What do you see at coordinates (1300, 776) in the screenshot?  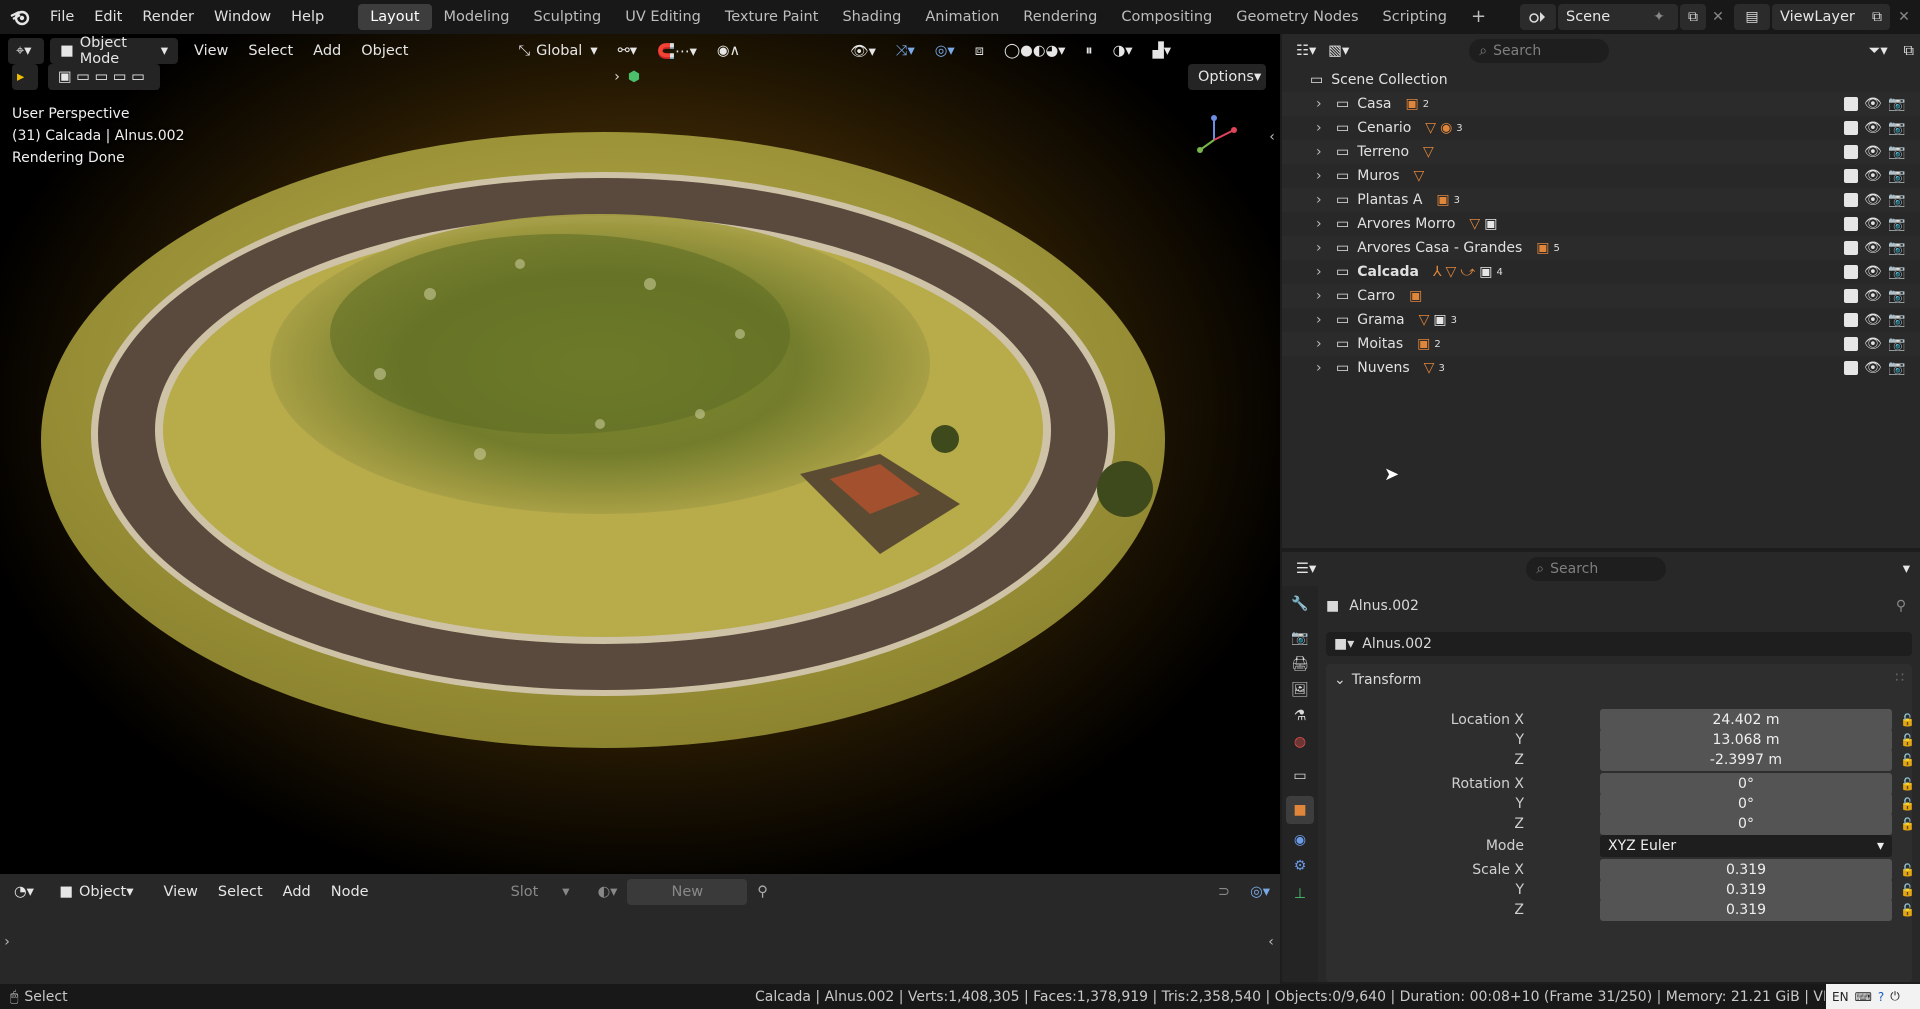 I see `collection-tab-icon: ▭` at bounding box center [1300, 776].